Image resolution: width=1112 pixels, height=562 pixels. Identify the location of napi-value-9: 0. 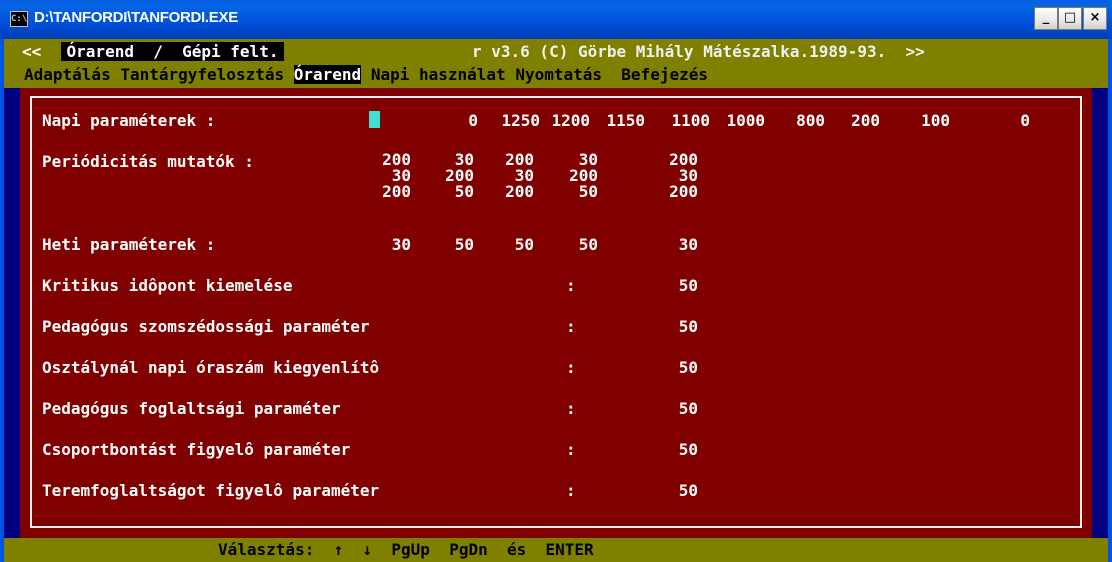
(1000, 120).